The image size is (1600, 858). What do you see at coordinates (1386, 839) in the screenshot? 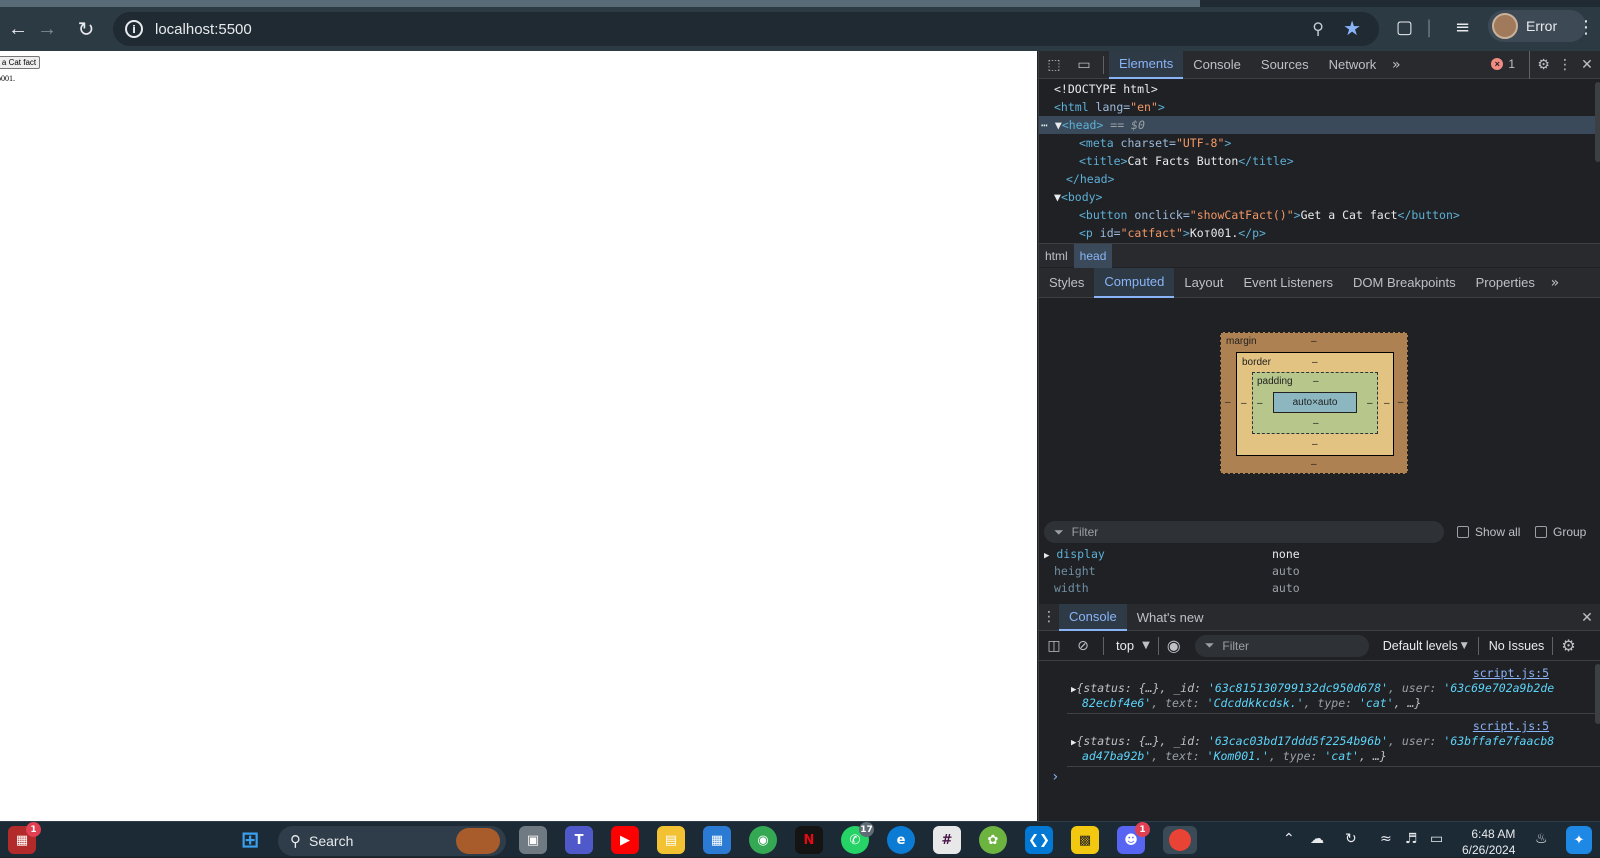
I see `wifi-icon: ≈` at bounding box center [1386, 839].